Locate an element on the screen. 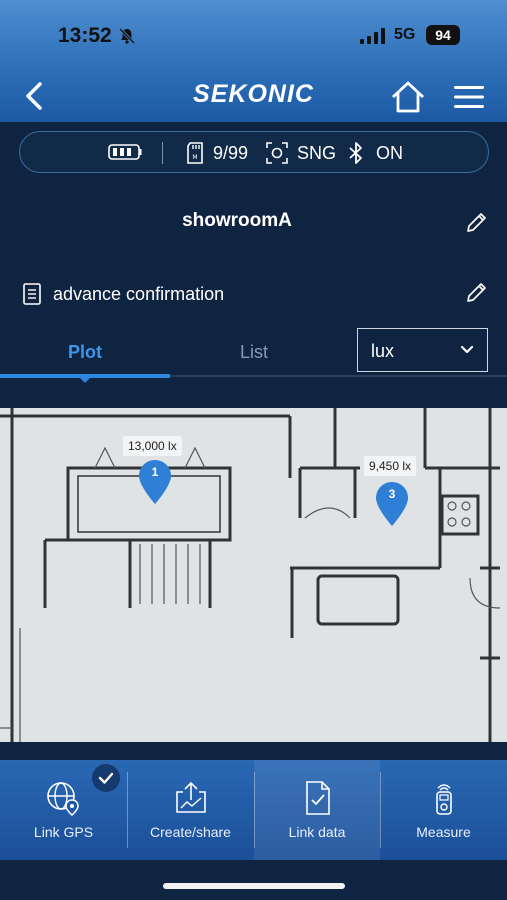 Image resolution: width=507 pixels, height=900 pixels. plot-point-reading: 13,000 lx is located at coordinates (152, 446).